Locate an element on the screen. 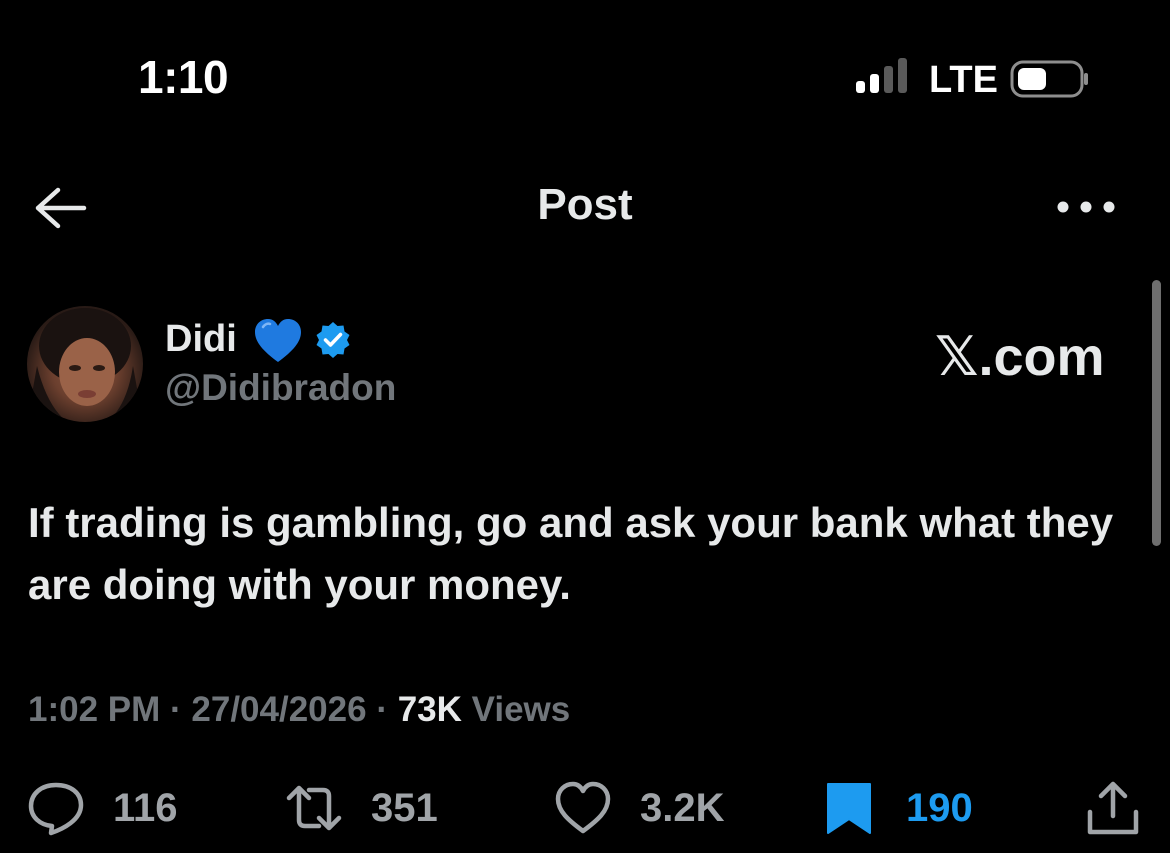 The image size is (1170, 853). bookmark-button: 190 is located at coordinates (896, 808).